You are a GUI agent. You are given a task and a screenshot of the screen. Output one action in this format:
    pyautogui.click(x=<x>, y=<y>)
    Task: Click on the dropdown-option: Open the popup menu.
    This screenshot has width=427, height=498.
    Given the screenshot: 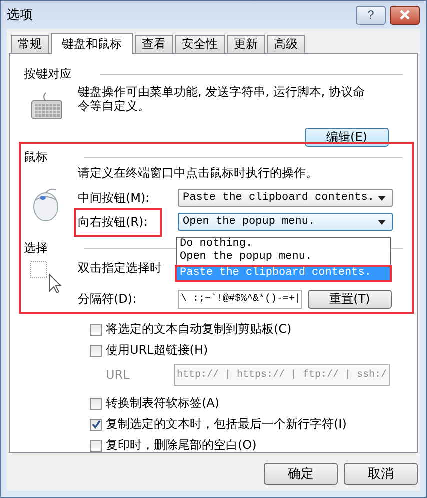 What is the action you would take?
    pyautogui.click(x=283, y=257)
    